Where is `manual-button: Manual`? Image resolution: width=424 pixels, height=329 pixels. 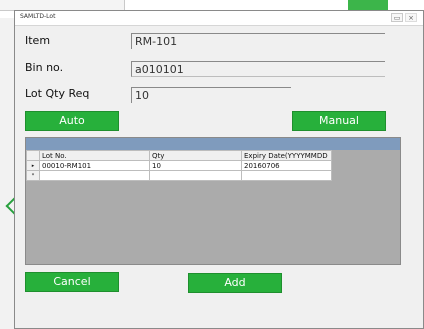
manual-button: Manual is located at coordinates (339, 121).